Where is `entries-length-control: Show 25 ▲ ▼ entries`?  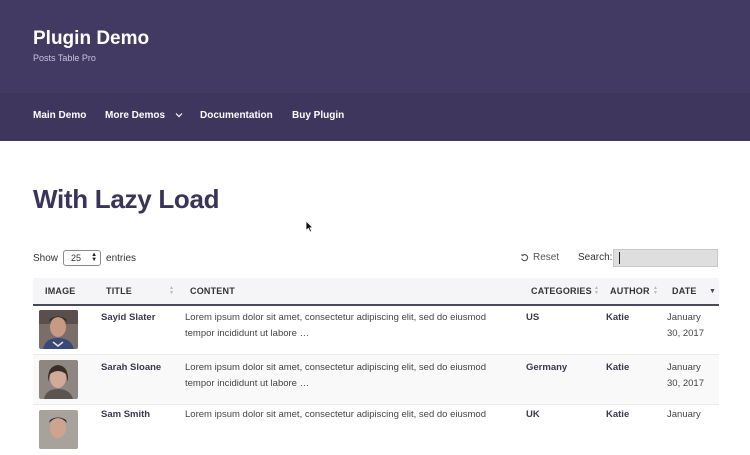 entries-length-control: Show 25 ▲ ▼ entries is located at coordinates (84, 258).